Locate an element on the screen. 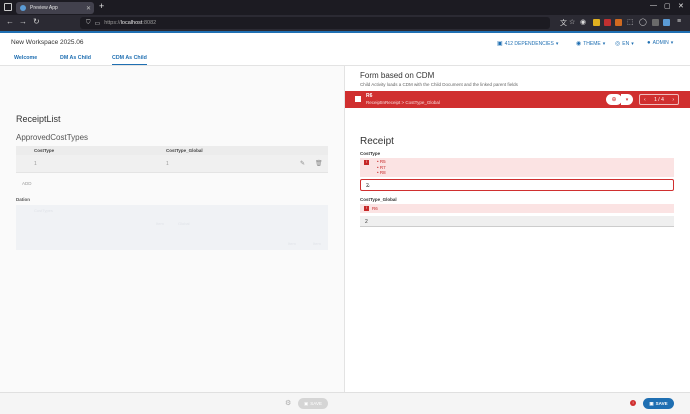 Image resolution: width=690 pixels, height=414 pixels. minimize-icon: — is located at coordinates (653, 5).